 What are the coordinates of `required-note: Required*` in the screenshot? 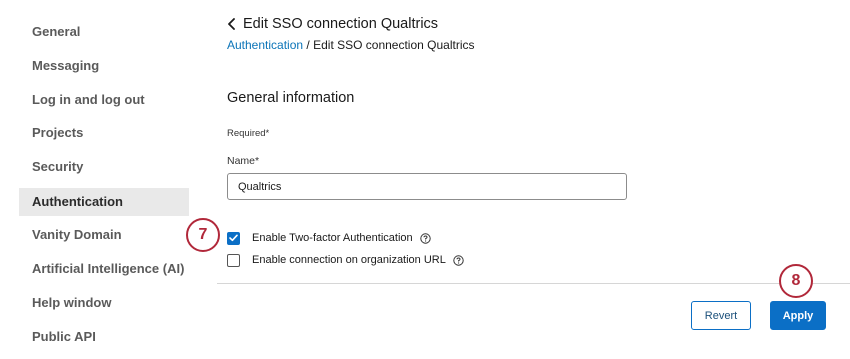 It's located at (248, 133).